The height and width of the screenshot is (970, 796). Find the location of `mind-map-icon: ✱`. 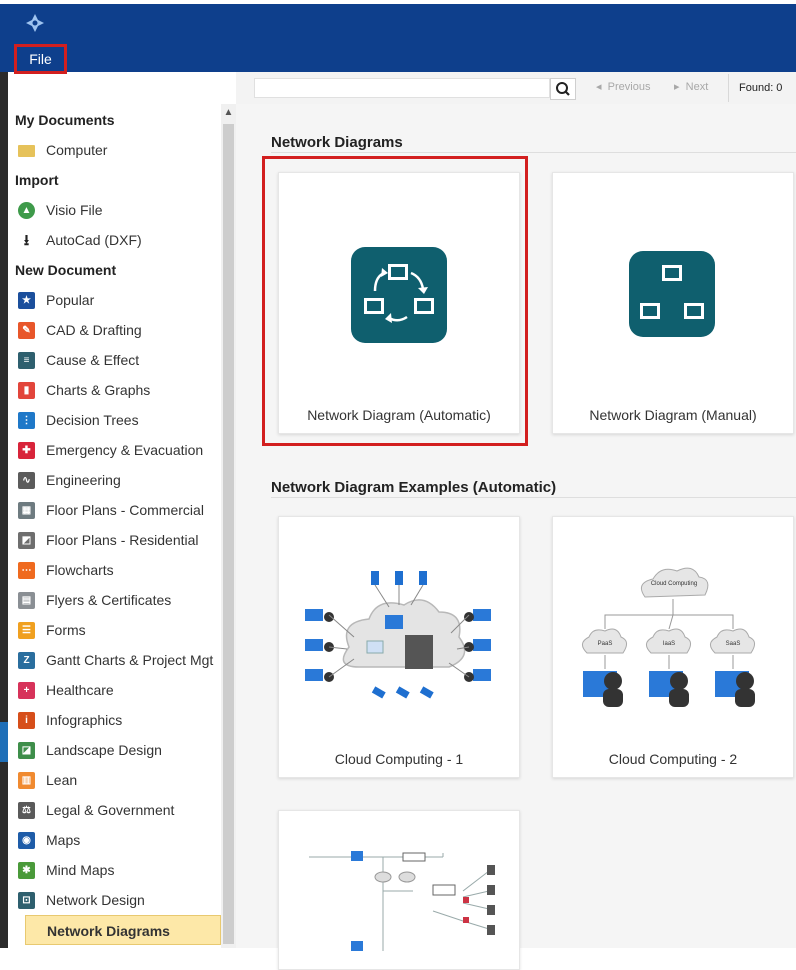

mind-map-icon: ✱ is located at coordinates (26, 870).